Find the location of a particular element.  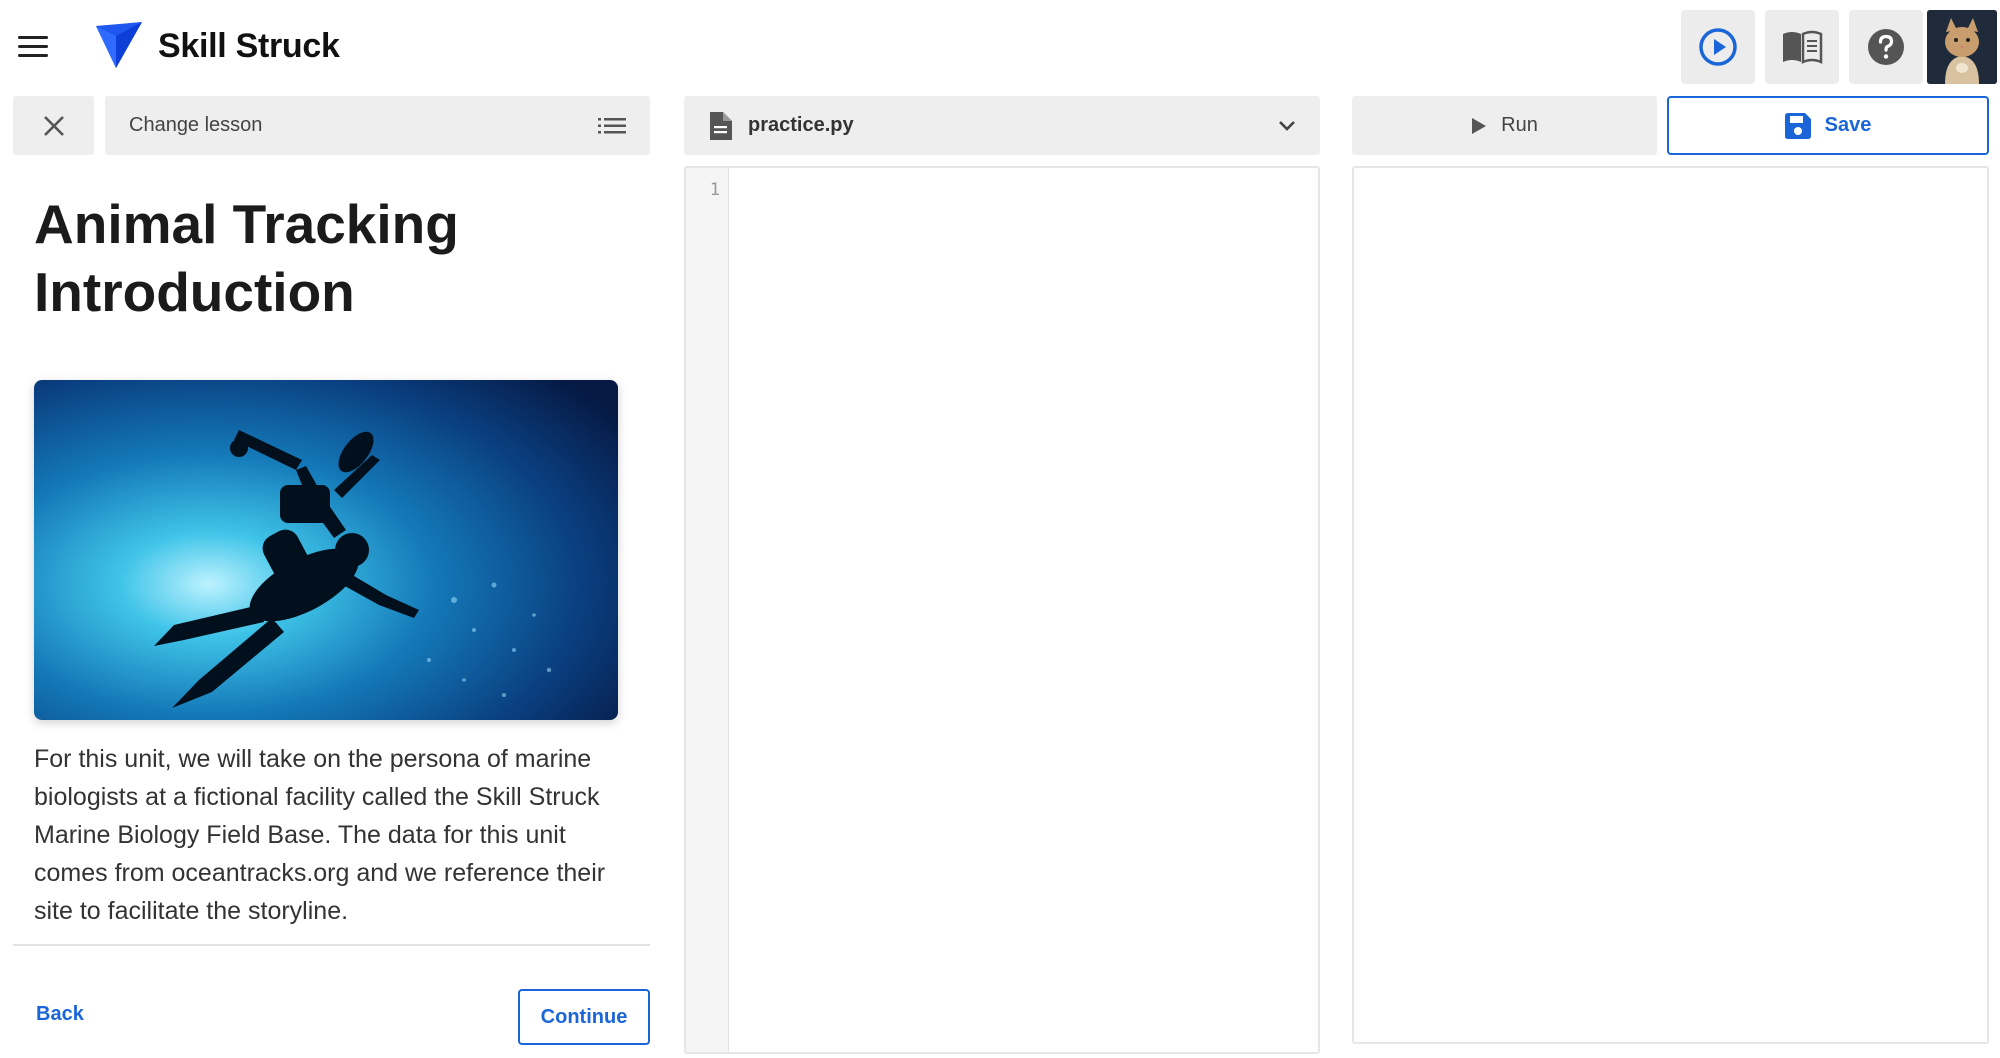

play-circle-icon is located at coordinates (1718, 47).